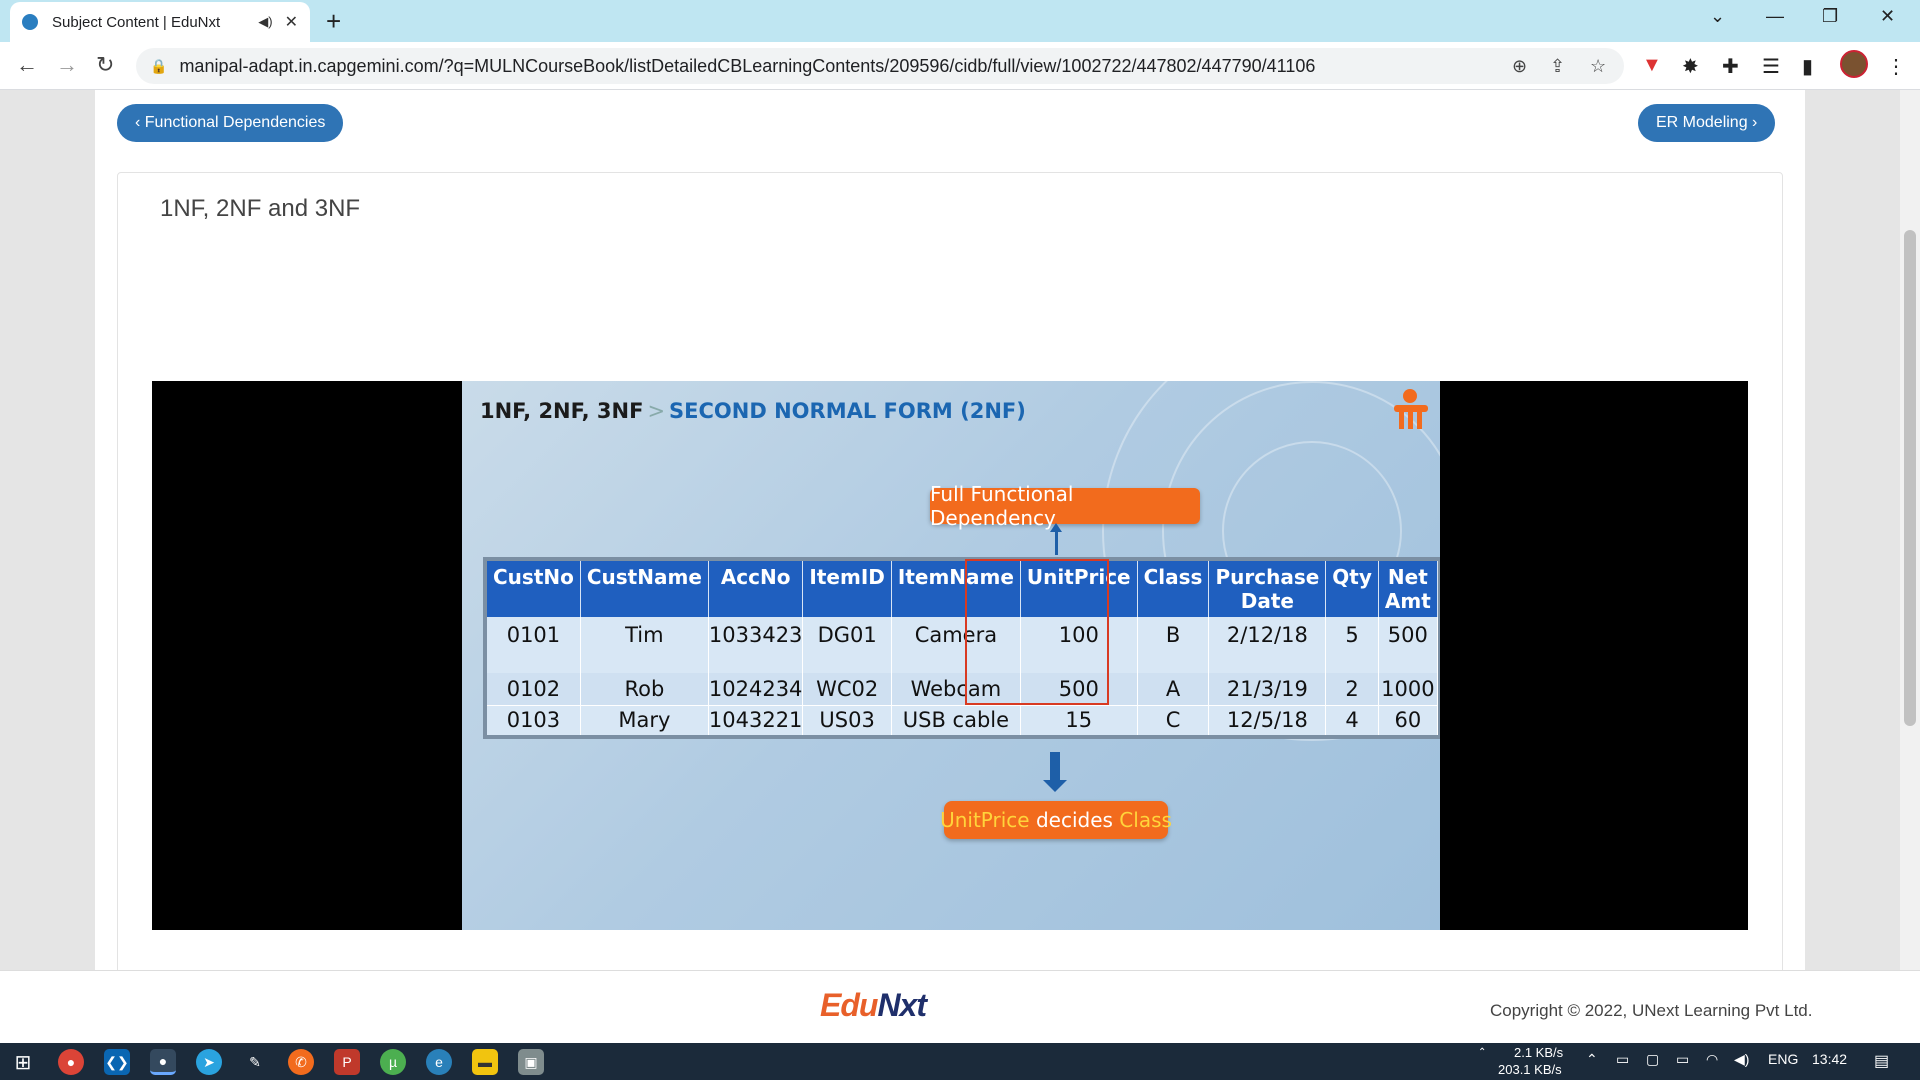 The image size is (1920, 1080). I want to click on chrome-icon: ●, so click(71, 1062).